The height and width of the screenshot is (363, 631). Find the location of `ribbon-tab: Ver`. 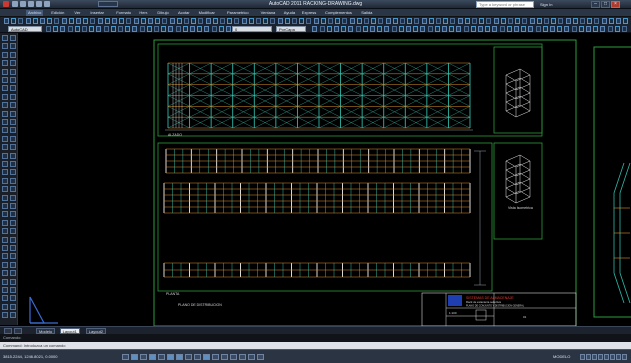

ribbon-tab: Ver is located at coordinates (77, 13).